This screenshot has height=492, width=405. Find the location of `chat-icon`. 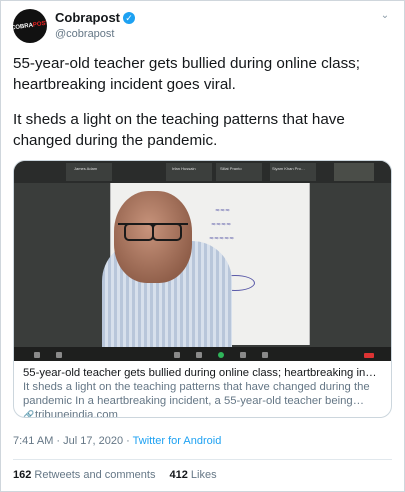

chat-icon is located at coordinates (199, 355).